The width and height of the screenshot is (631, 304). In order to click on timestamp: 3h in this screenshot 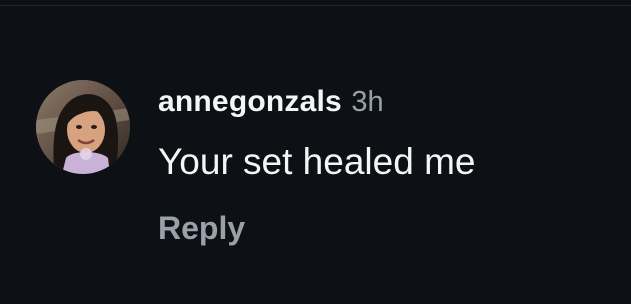, I will do `click(367, 102)`.